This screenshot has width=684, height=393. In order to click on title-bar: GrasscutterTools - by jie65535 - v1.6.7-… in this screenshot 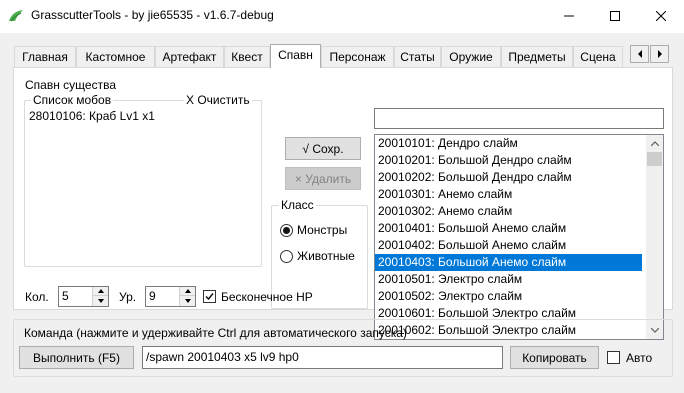, I will do `click(342, 16)`.